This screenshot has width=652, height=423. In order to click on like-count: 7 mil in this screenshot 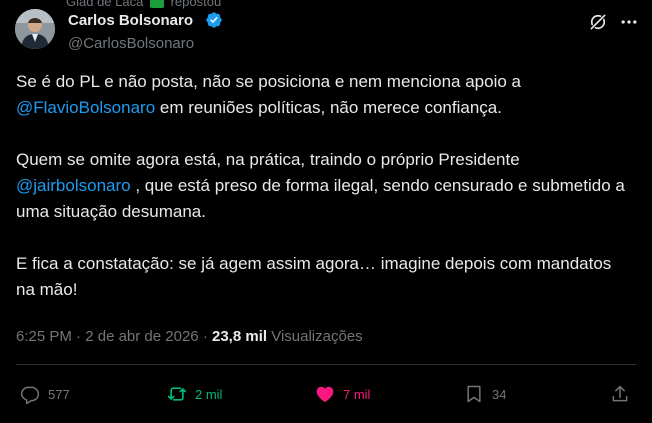, I will do `click(357, 394)`.